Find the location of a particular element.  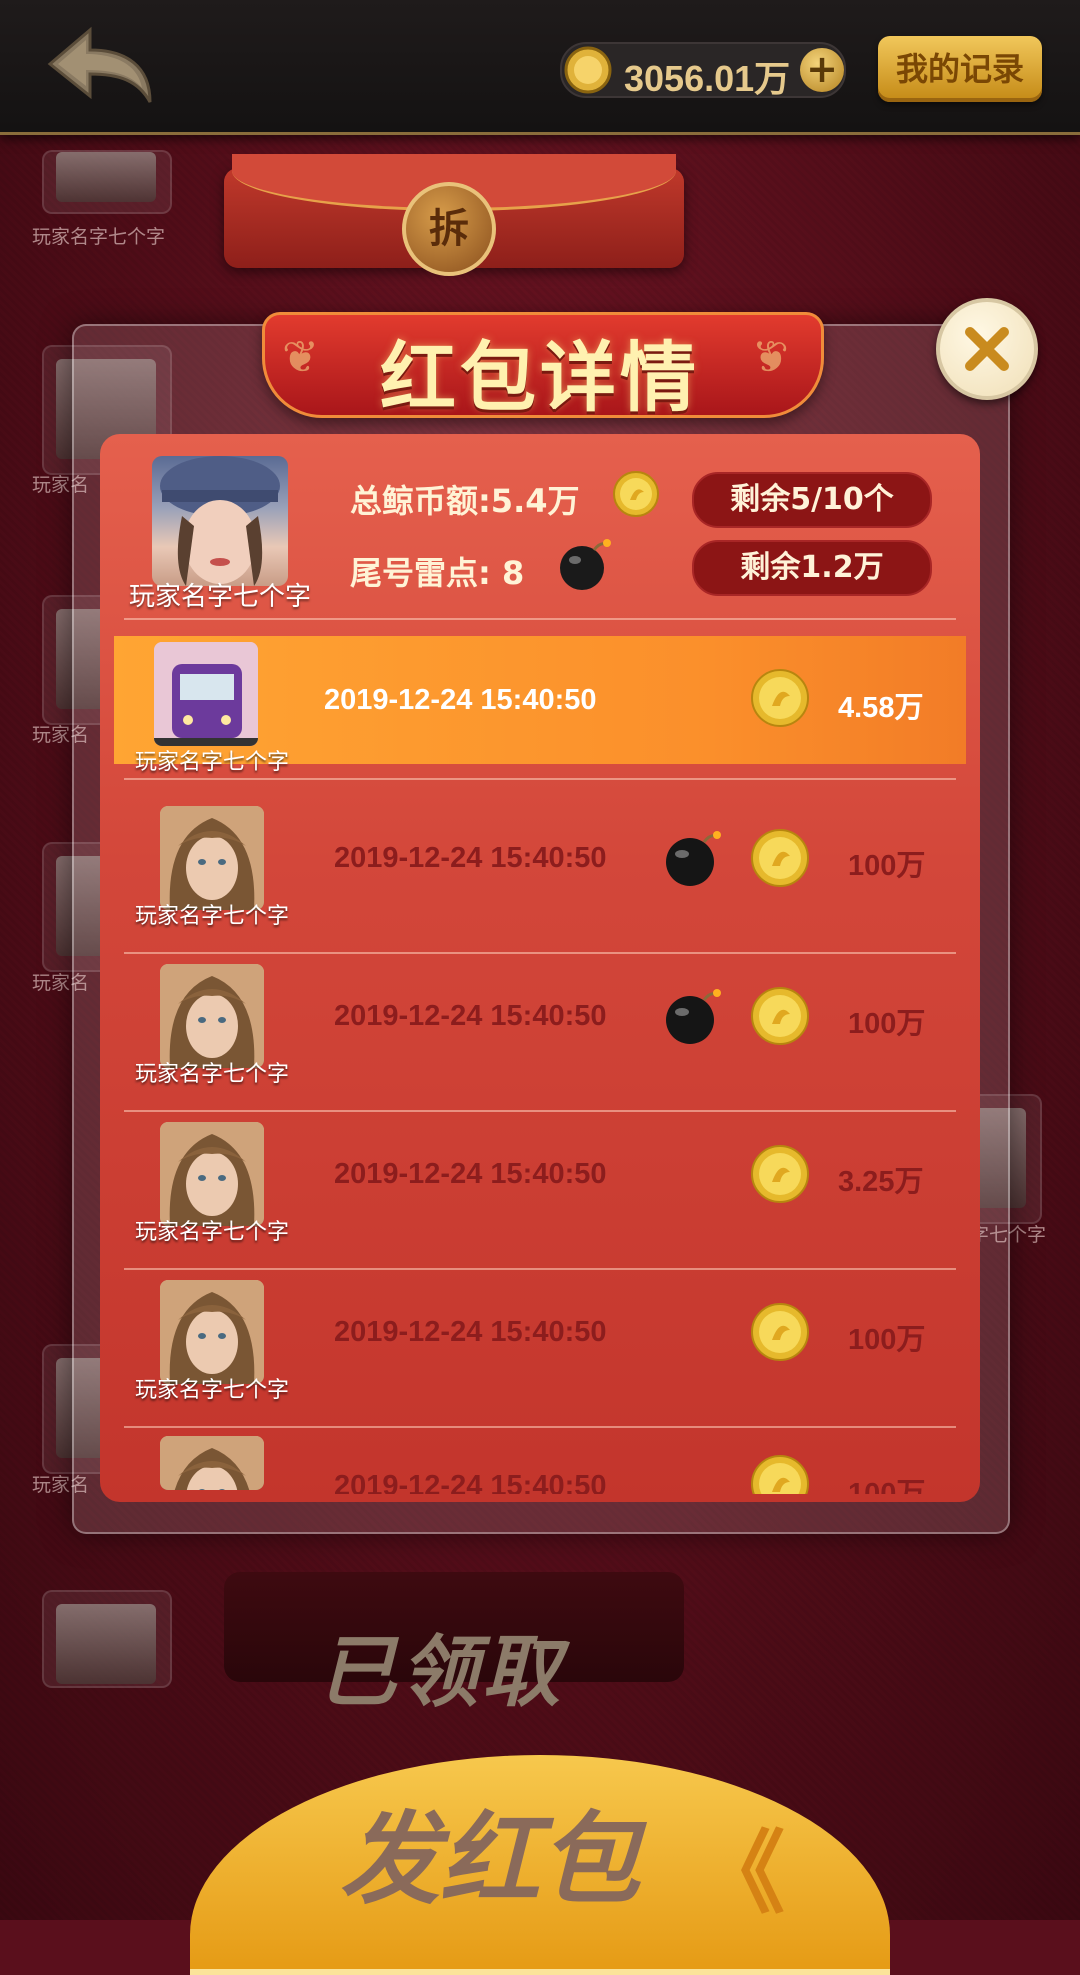

my-records-button: 我的记录 is located at coordinates (960, 69).